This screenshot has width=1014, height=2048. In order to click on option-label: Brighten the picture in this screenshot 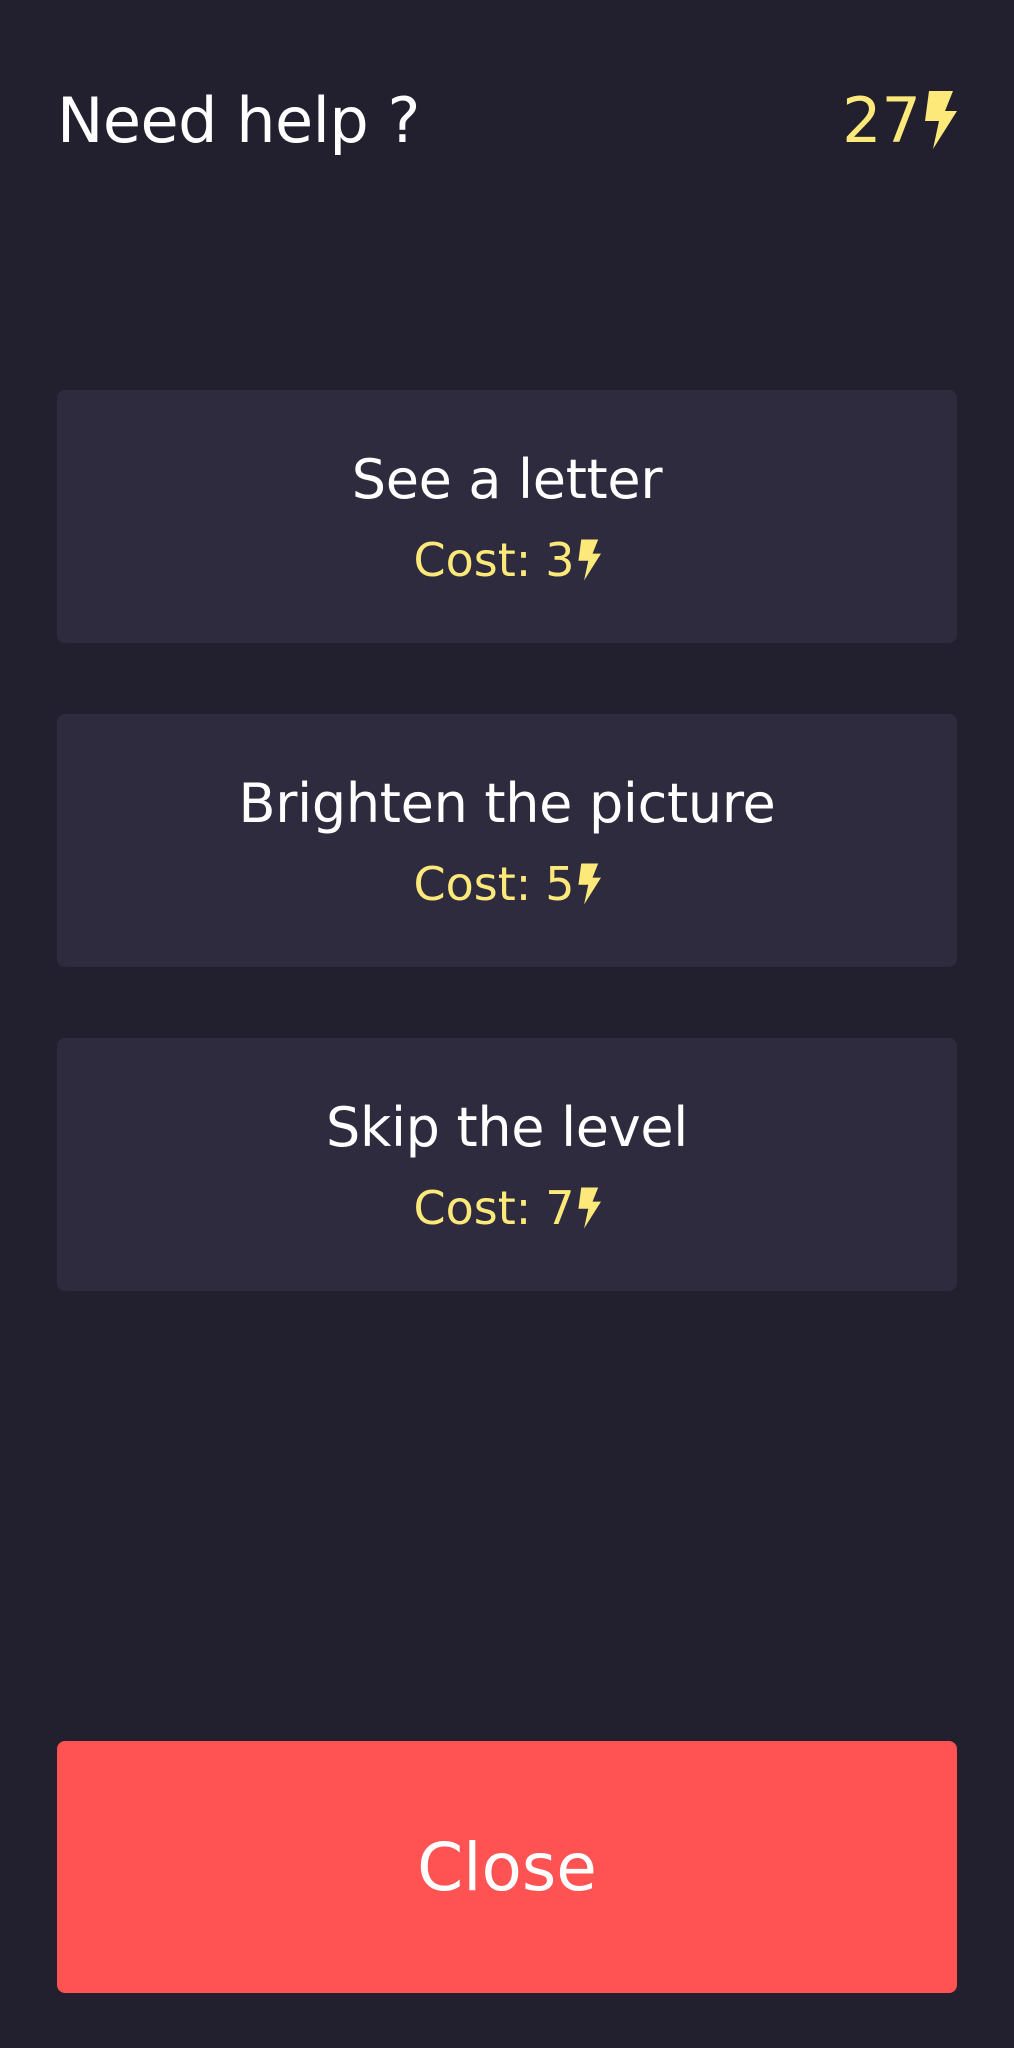, I will do `click(507, 803)`.